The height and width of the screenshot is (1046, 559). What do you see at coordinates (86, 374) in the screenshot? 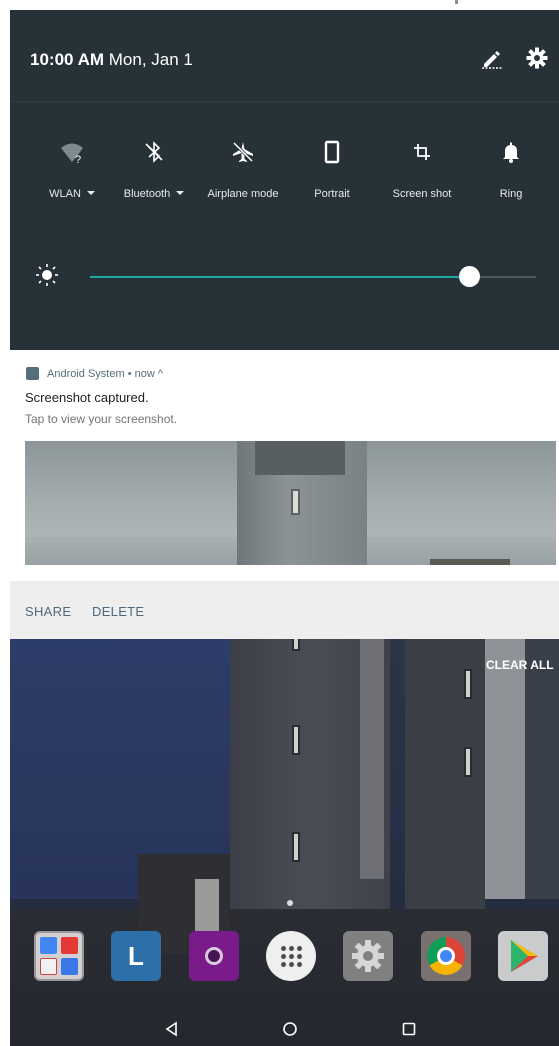
I see `notification-app-name: Android System` at bounding box center [86, 374].